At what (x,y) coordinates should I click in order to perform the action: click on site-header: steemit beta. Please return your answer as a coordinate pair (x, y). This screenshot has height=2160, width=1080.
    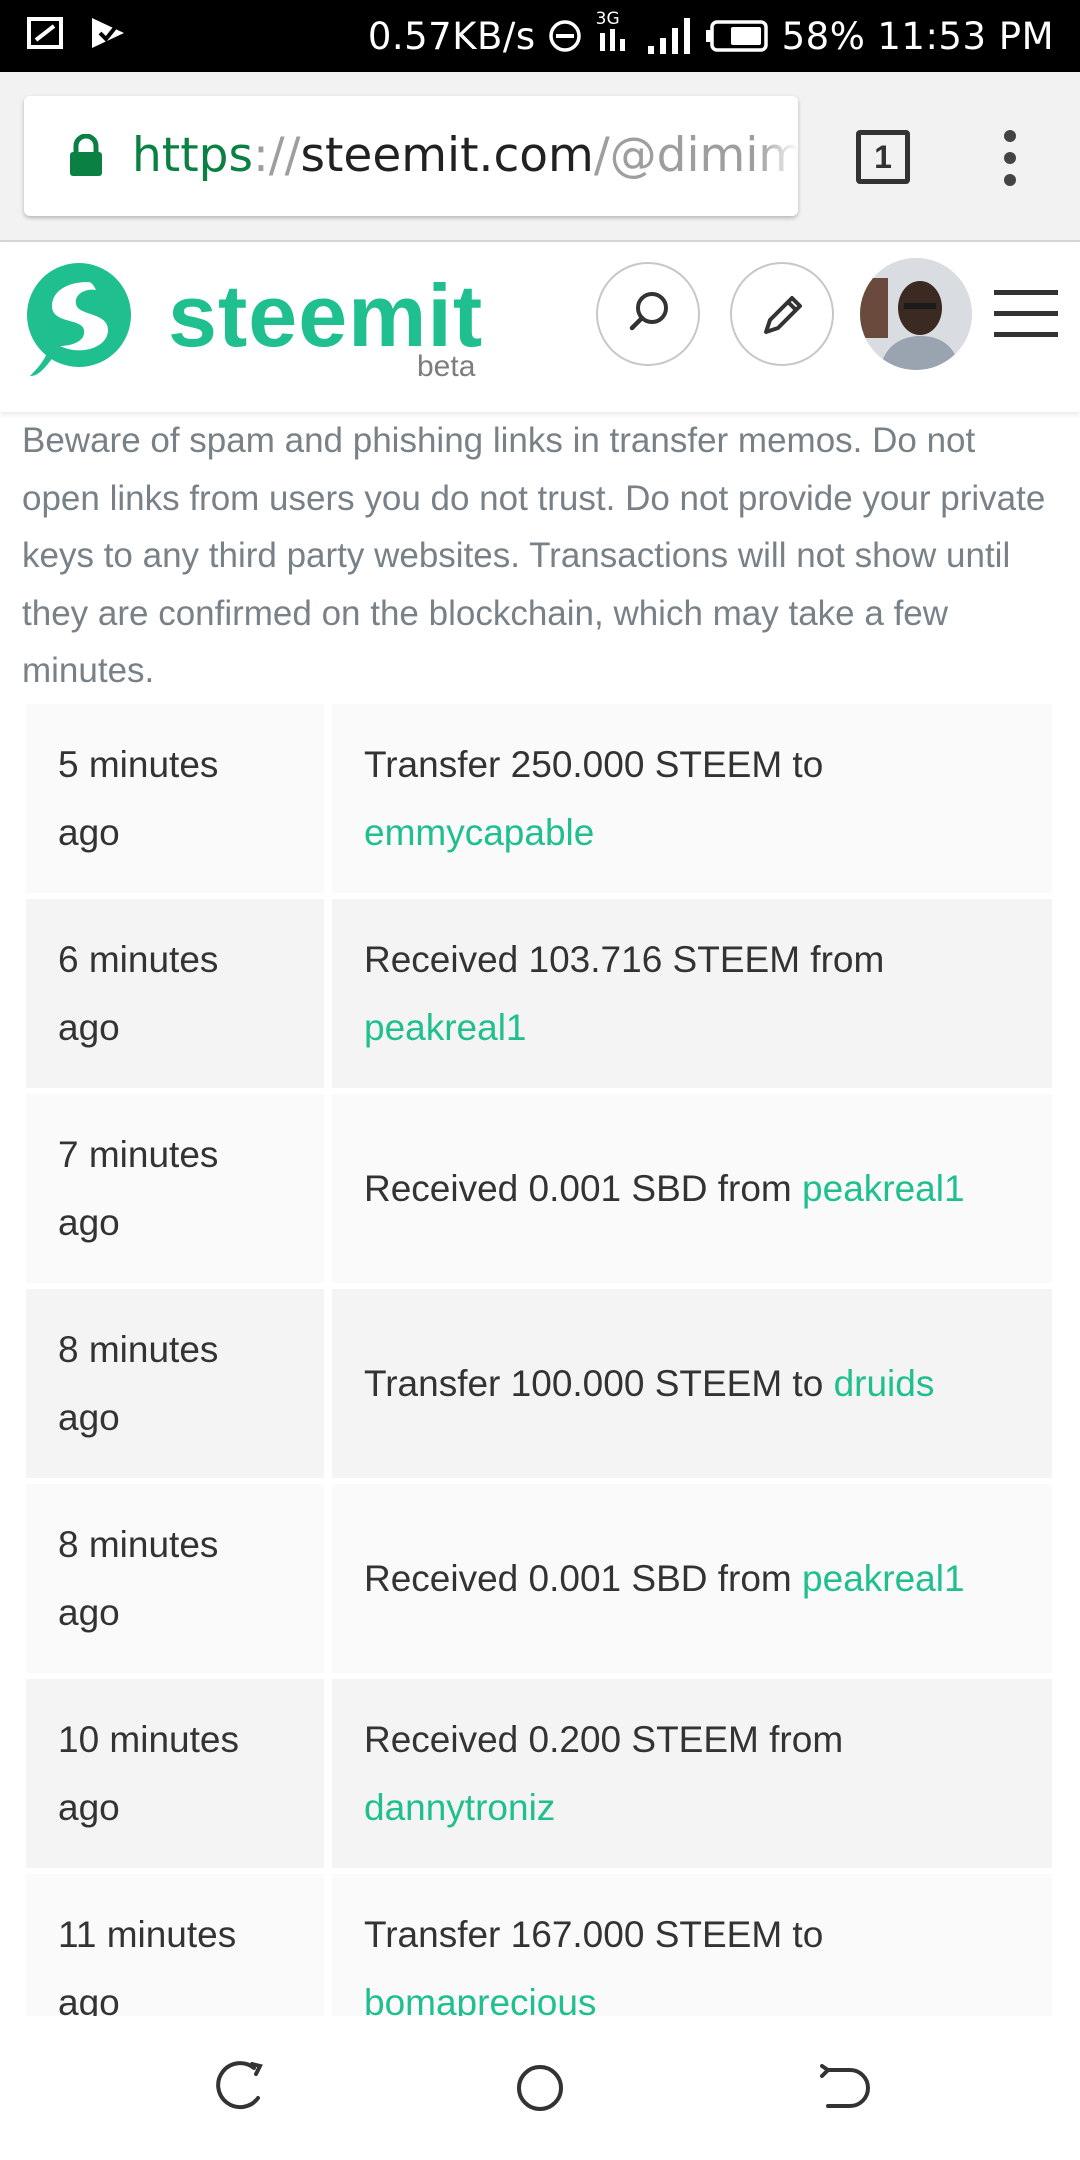
    Looking at the image, I should click on (540, 328).